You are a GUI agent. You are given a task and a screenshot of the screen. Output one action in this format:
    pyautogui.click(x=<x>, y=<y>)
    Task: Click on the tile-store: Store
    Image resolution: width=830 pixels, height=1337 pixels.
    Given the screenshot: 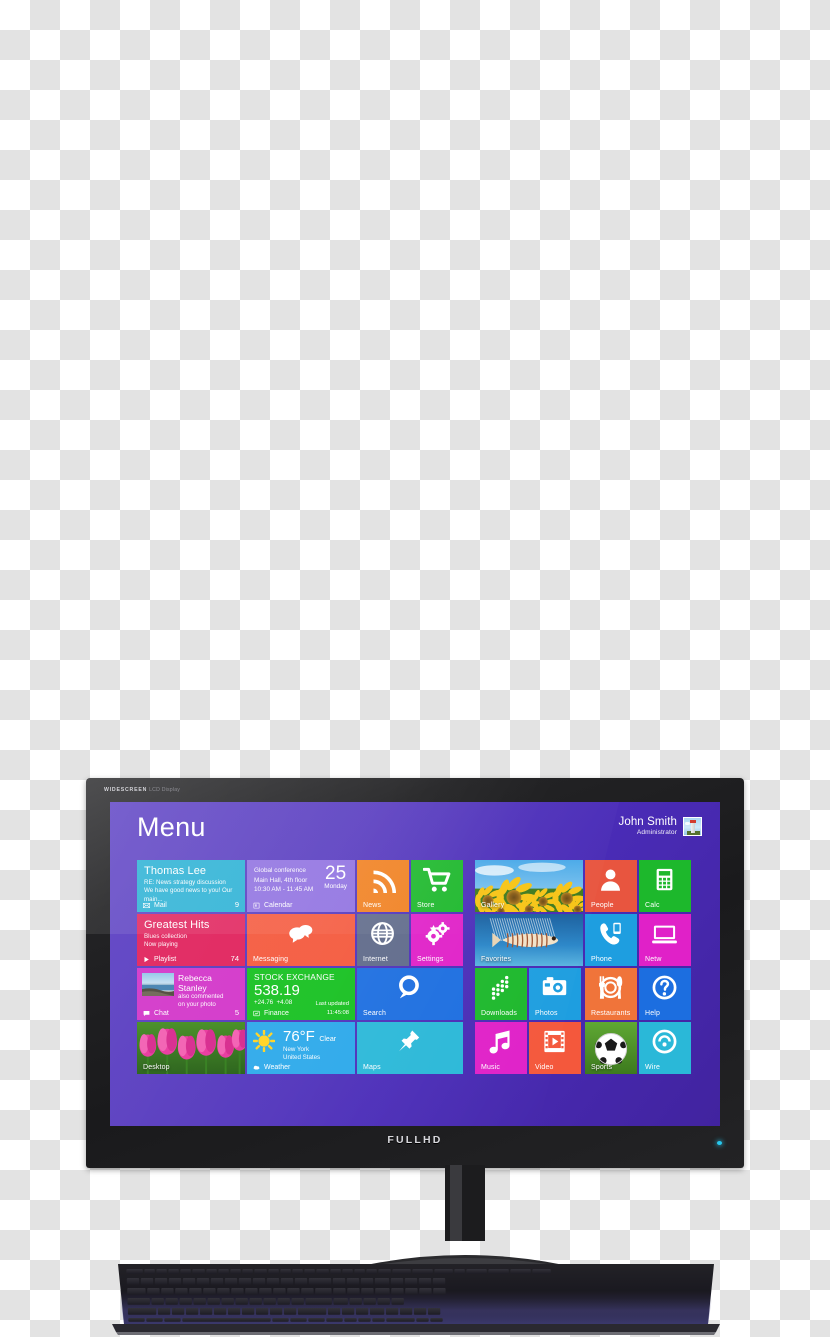 What is the action you would take?
    pyautogui.click(x=437, y=886)
    